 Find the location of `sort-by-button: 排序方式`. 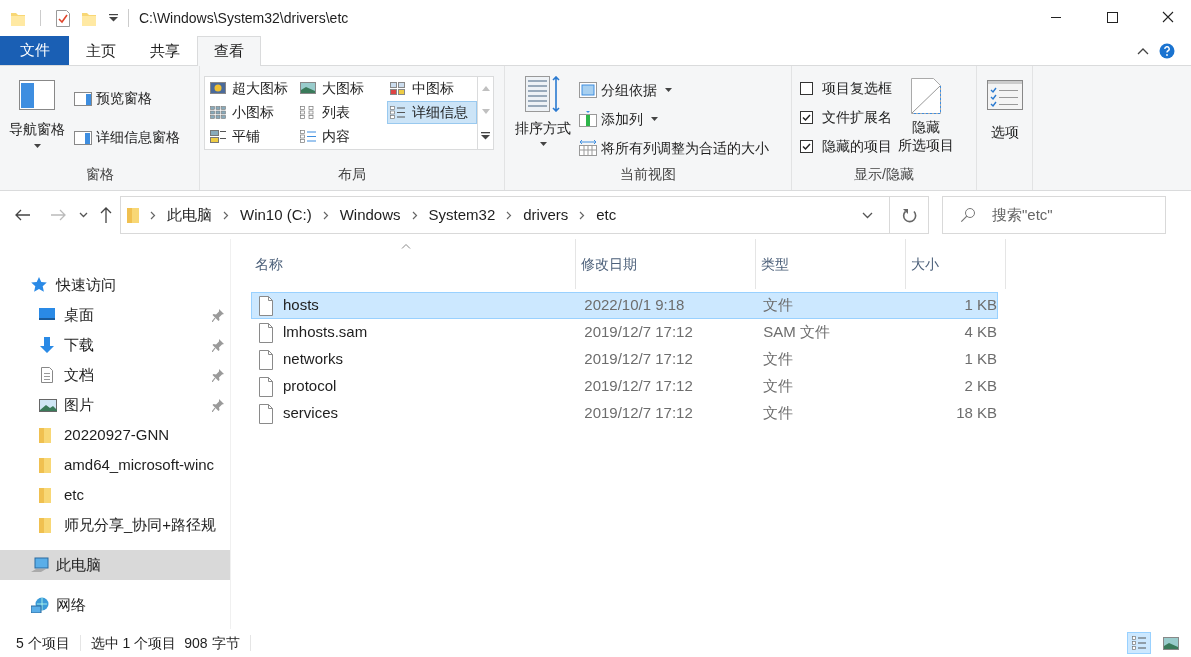

sort-by-button: 排序方式 is located at coordinates (543, 119).